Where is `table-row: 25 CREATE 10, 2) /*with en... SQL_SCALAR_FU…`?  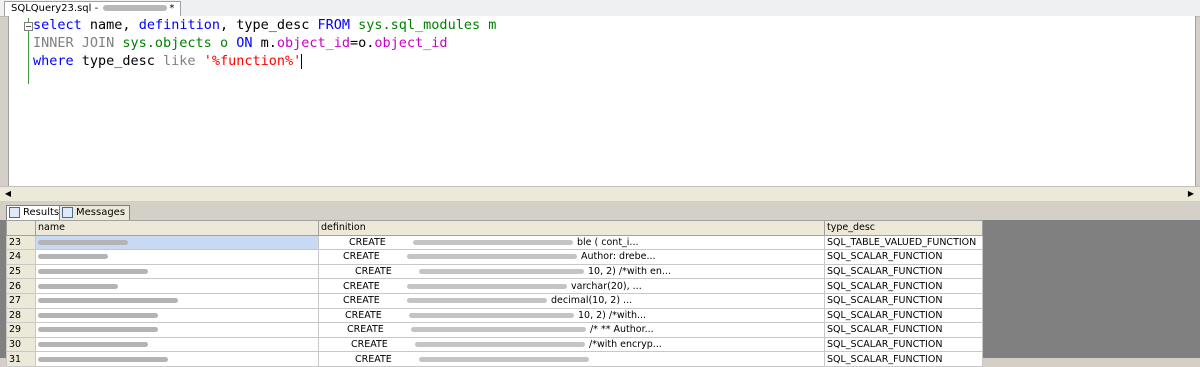
table-row: 25 CREATE 10, 2) /*with en... SQL_SCALAR_FU… is located at coordinates (494, 271).